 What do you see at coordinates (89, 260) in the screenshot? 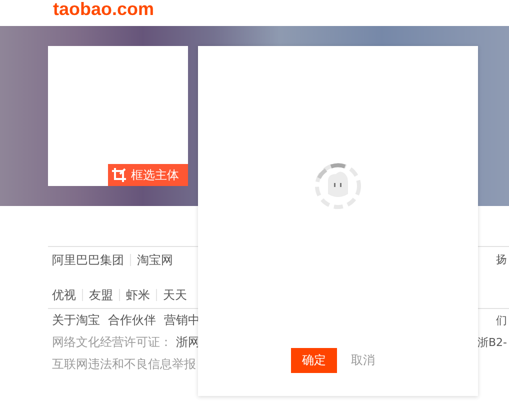
I see `footer-link: 阿里巴巴集团` at bounding box center [89, 260].